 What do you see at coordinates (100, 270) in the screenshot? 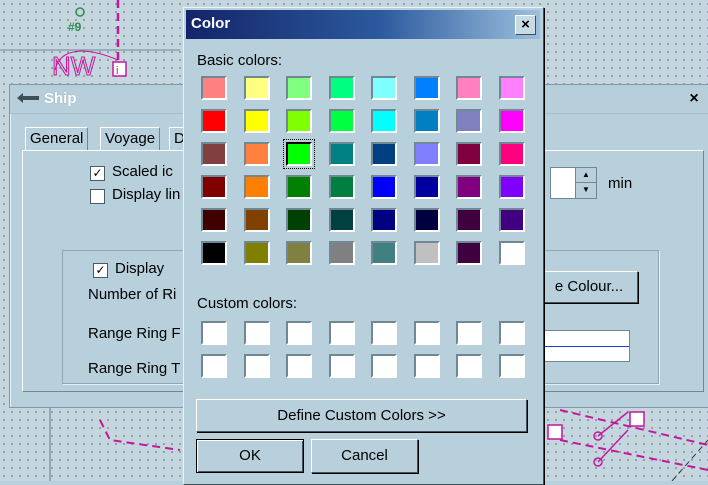
I see `display-checkbox: ✓` at bounding box center [100, 270].